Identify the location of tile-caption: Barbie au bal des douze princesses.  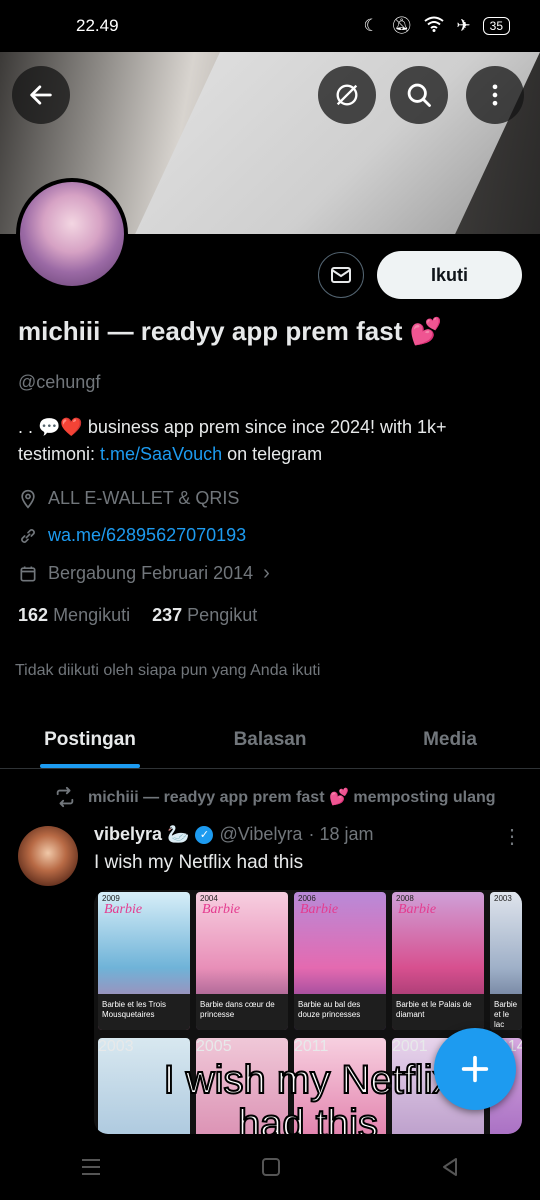
(340, 1012).